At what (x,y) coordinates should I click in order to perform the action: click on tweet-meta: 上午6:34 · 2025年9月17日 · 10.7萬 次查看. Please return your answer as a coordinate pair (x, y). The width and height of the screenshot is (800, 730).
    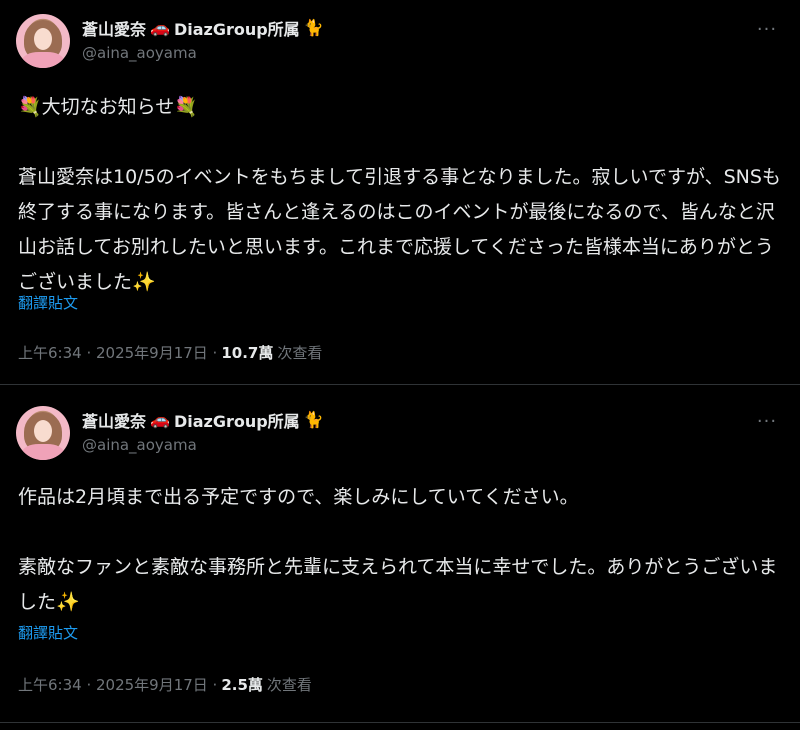
    Looking at the image, I should click on (170, 352).